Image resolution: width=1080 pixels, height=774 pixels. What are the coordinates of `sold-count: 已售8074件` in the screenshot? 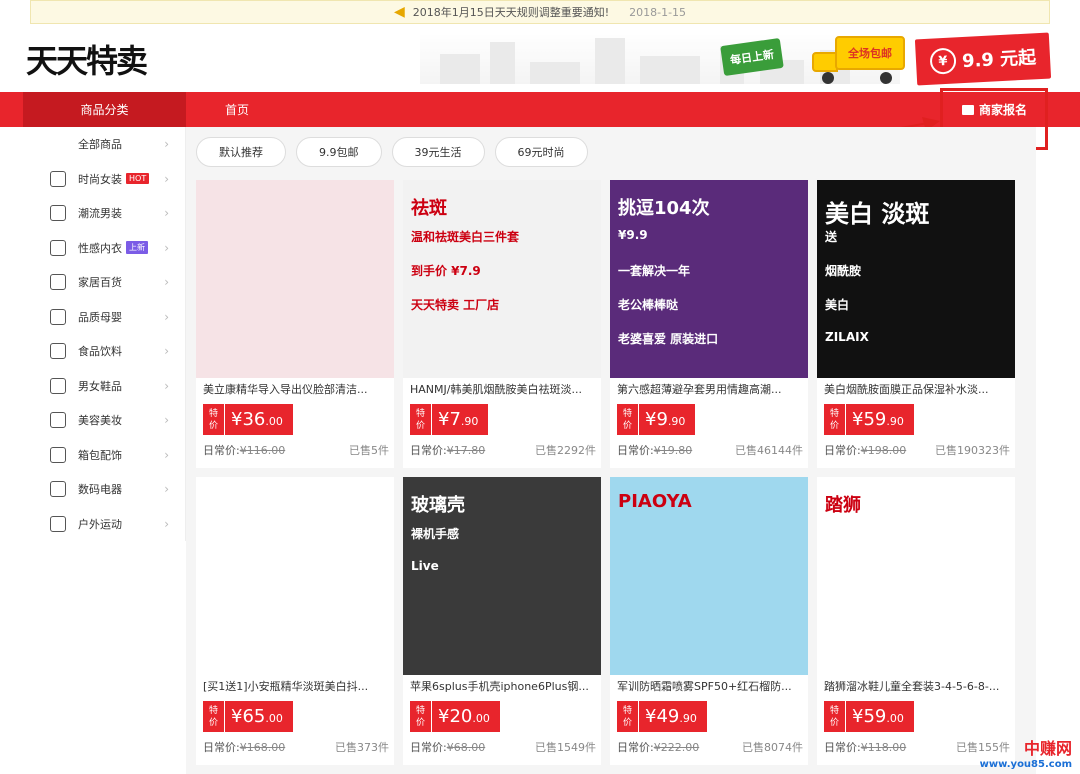 It's located at (772, 747).